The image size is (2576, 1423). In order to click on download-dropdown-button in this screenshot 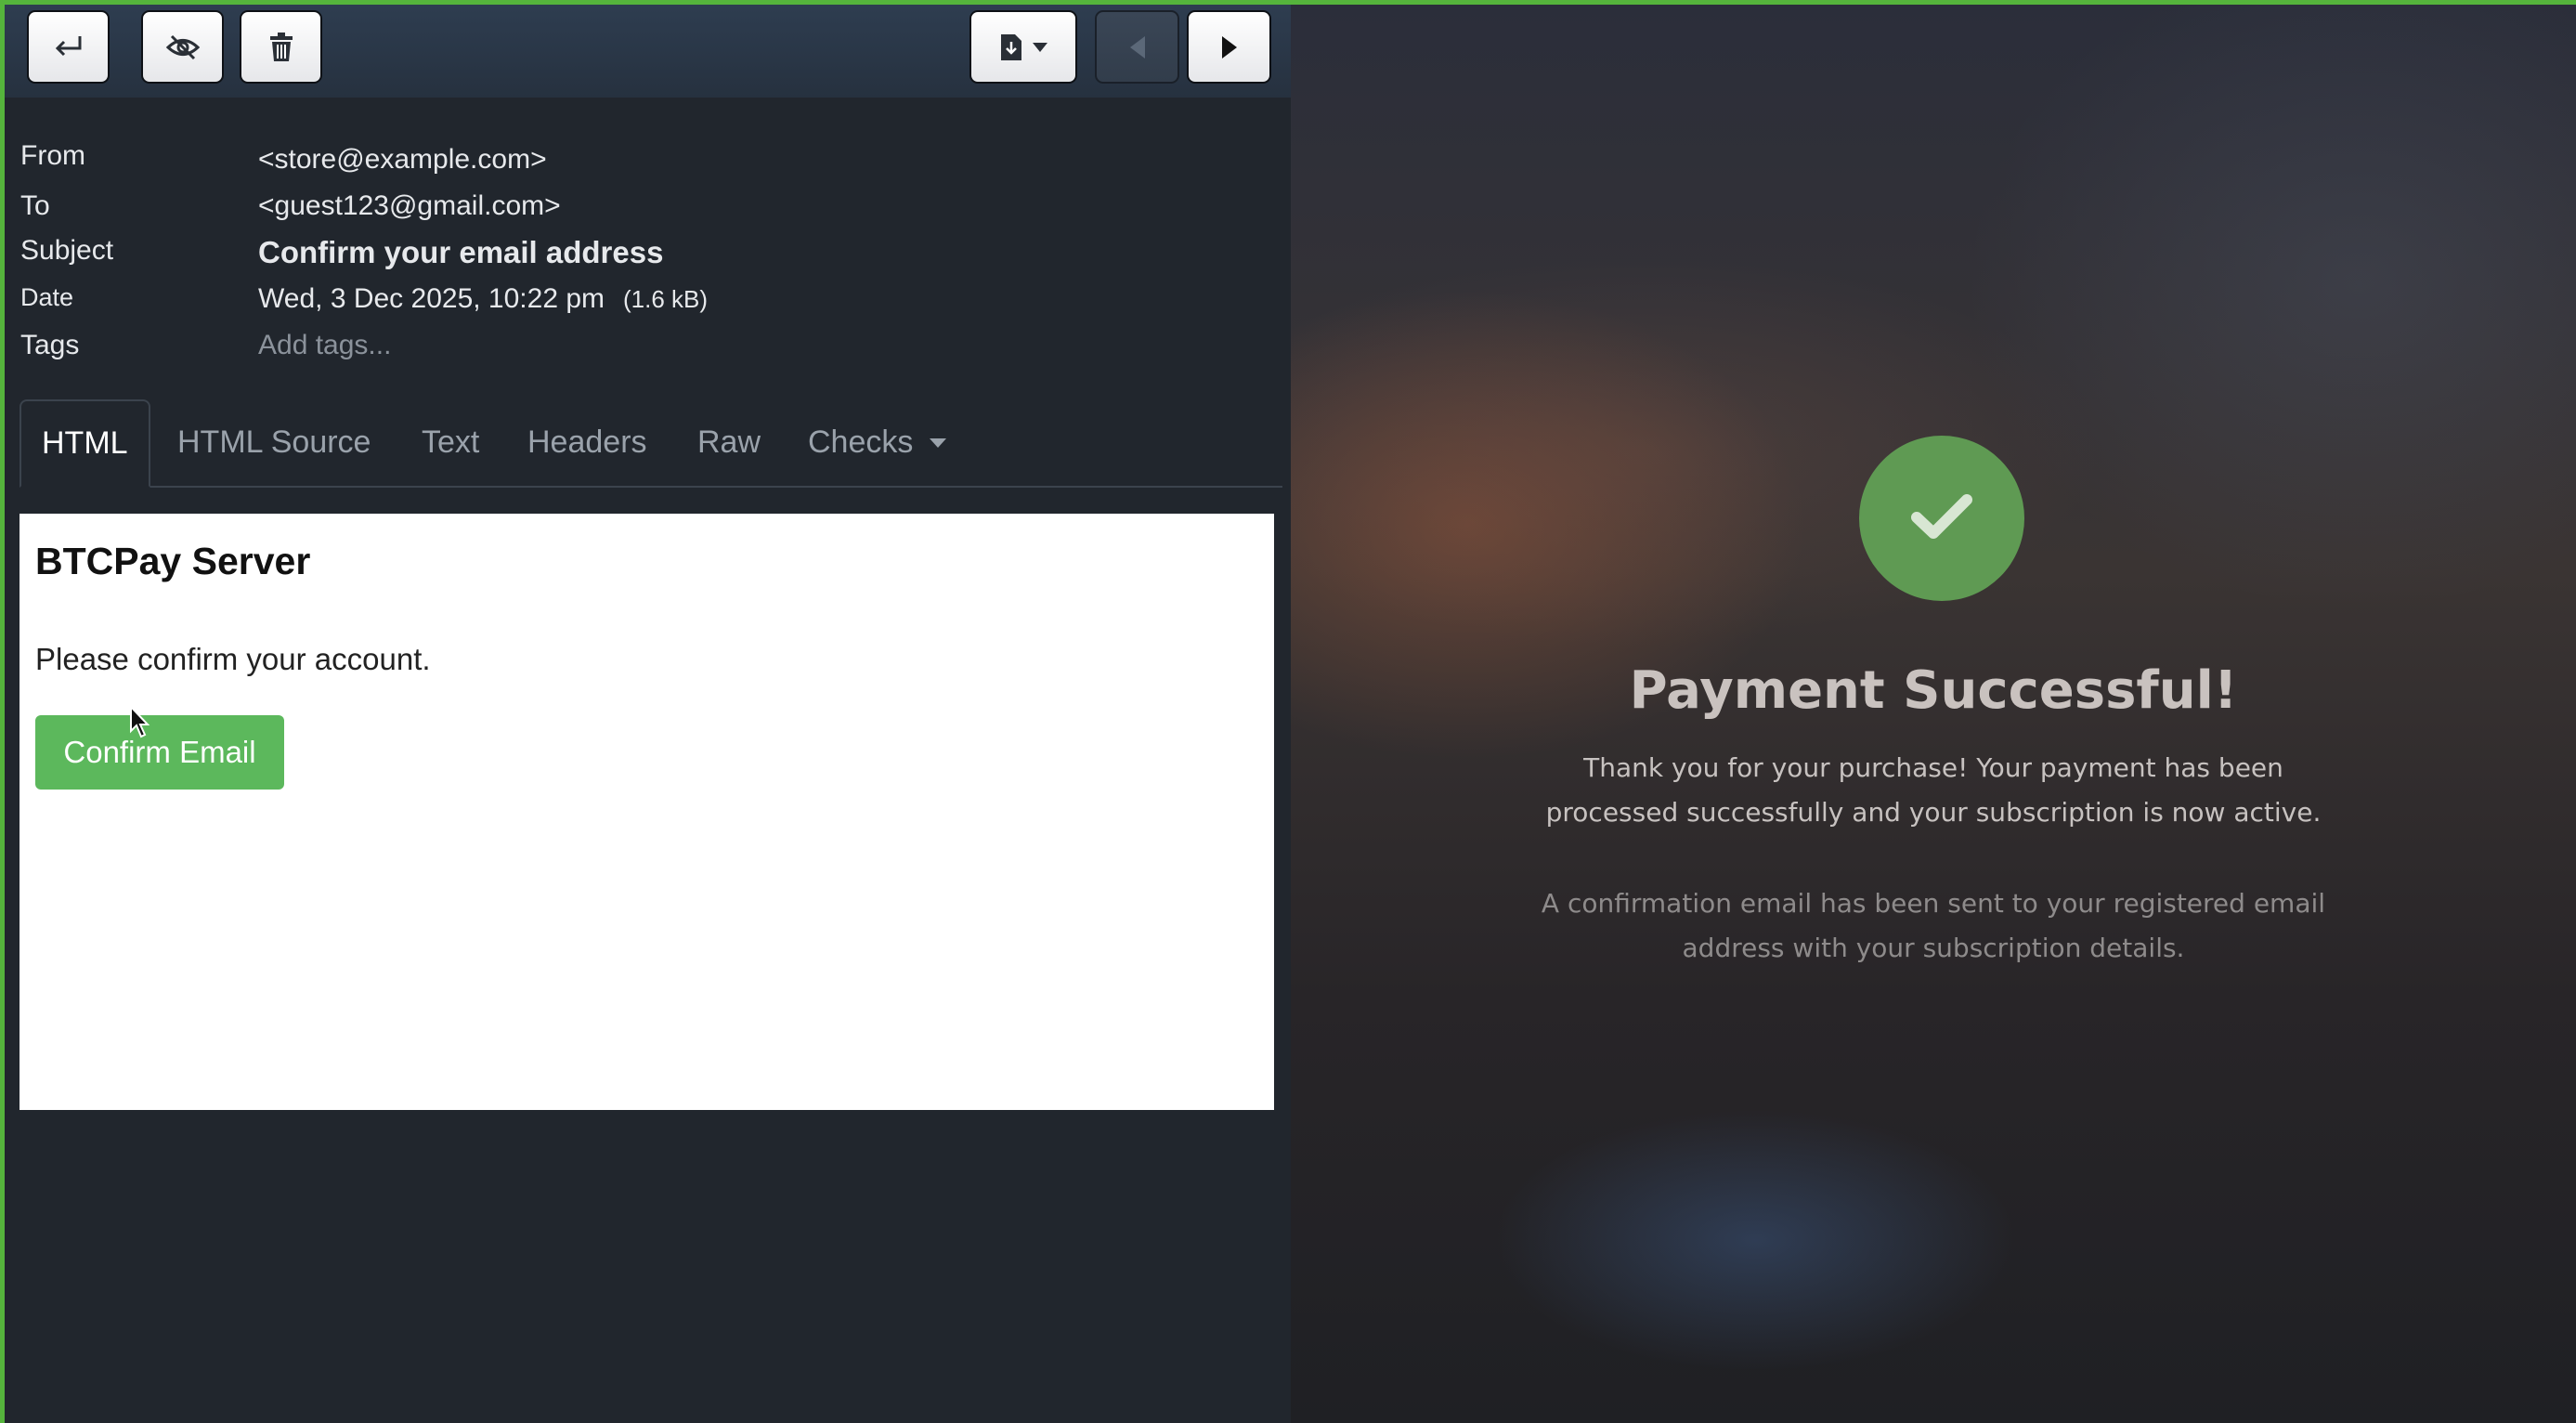, I will do `click(1023, 47)`.